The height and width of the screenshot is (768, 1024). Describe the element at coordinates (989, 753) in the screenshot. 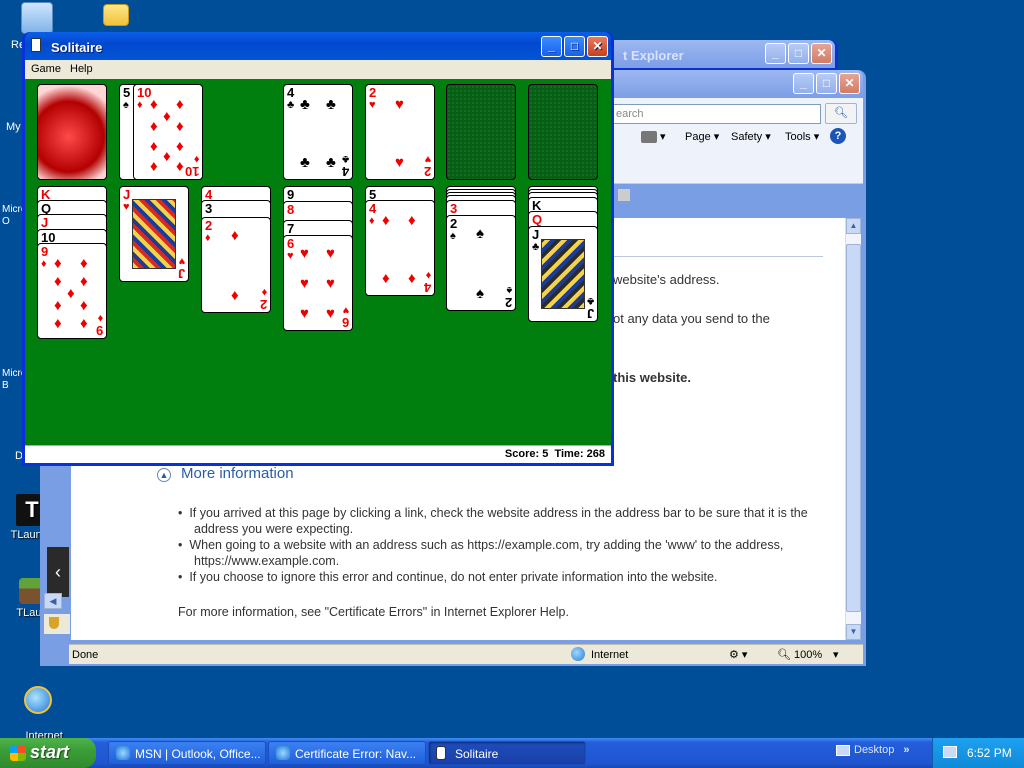

I see `clock: 6:52 PM` at that location.